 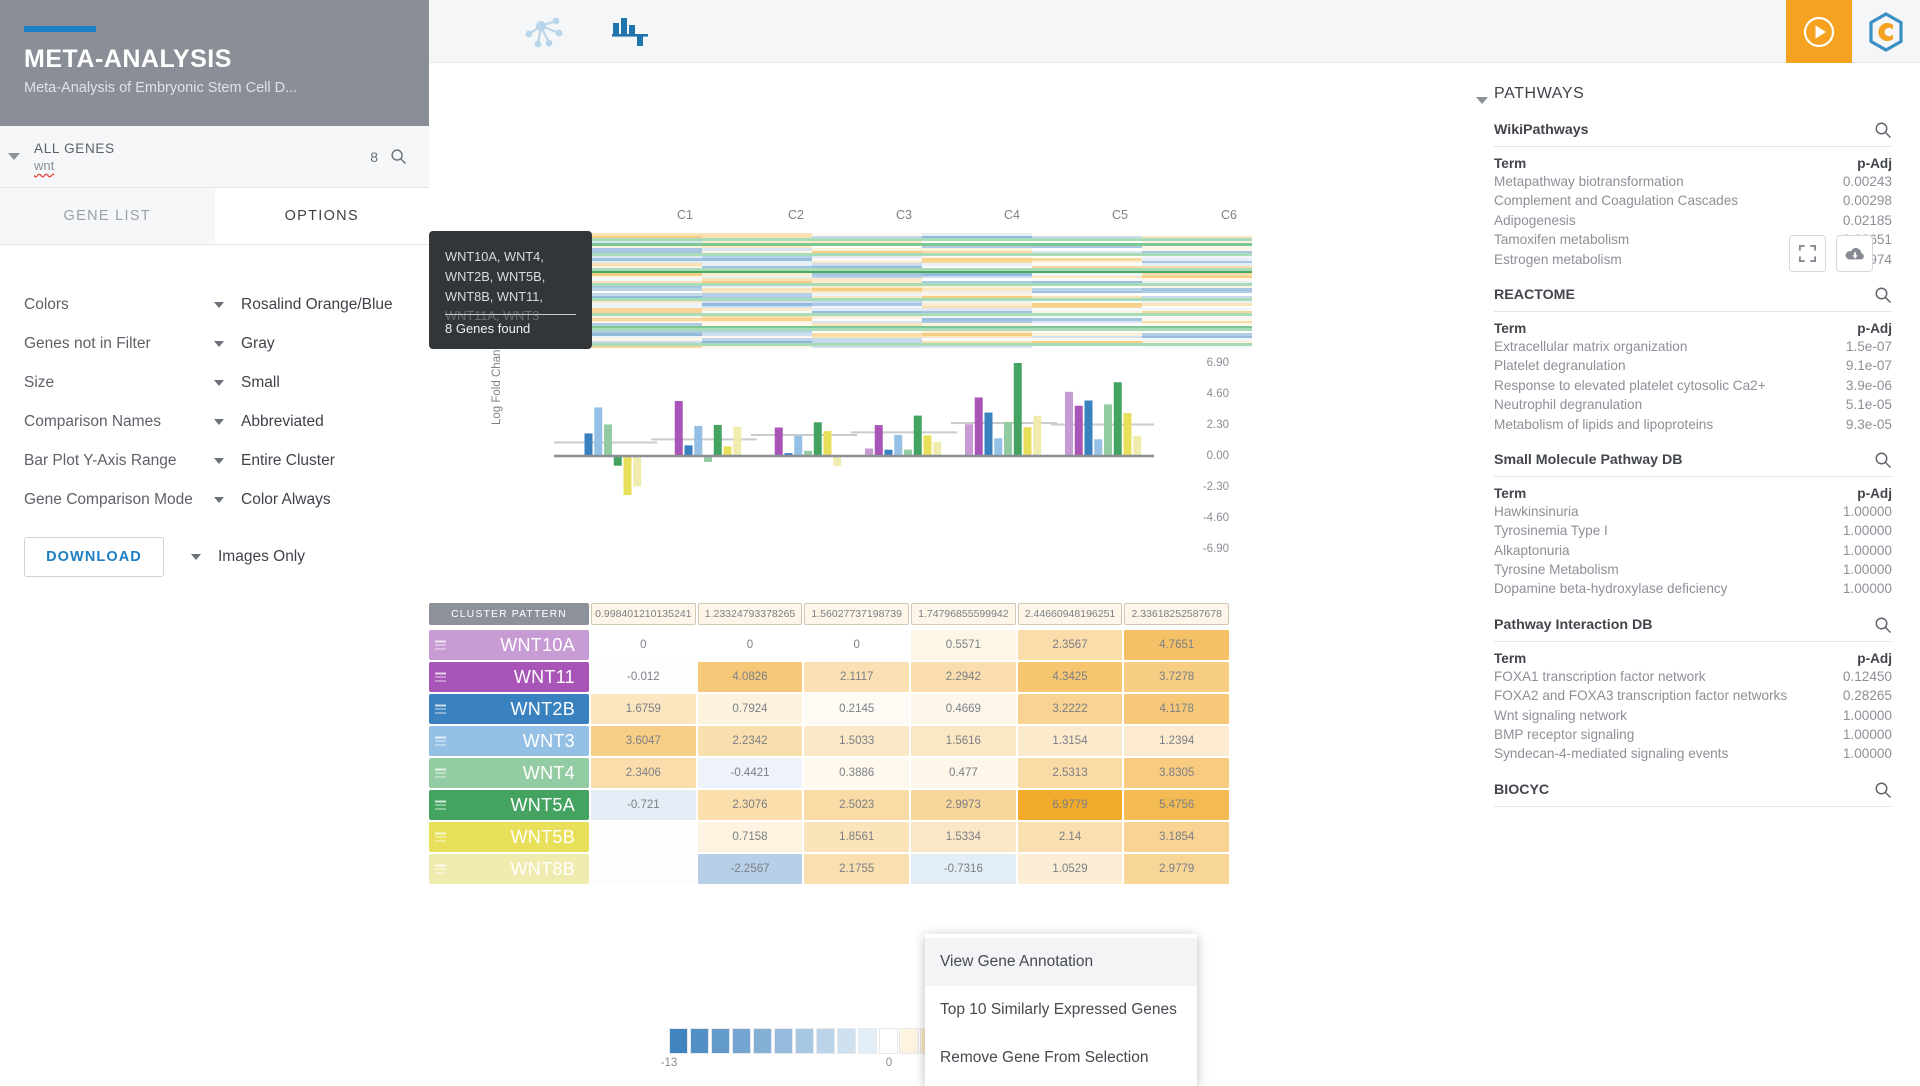 What do you see at coordinates (963, 709) in the screenshot?
I see `value-cell: 0.4669` at bounding box center [963, 709].